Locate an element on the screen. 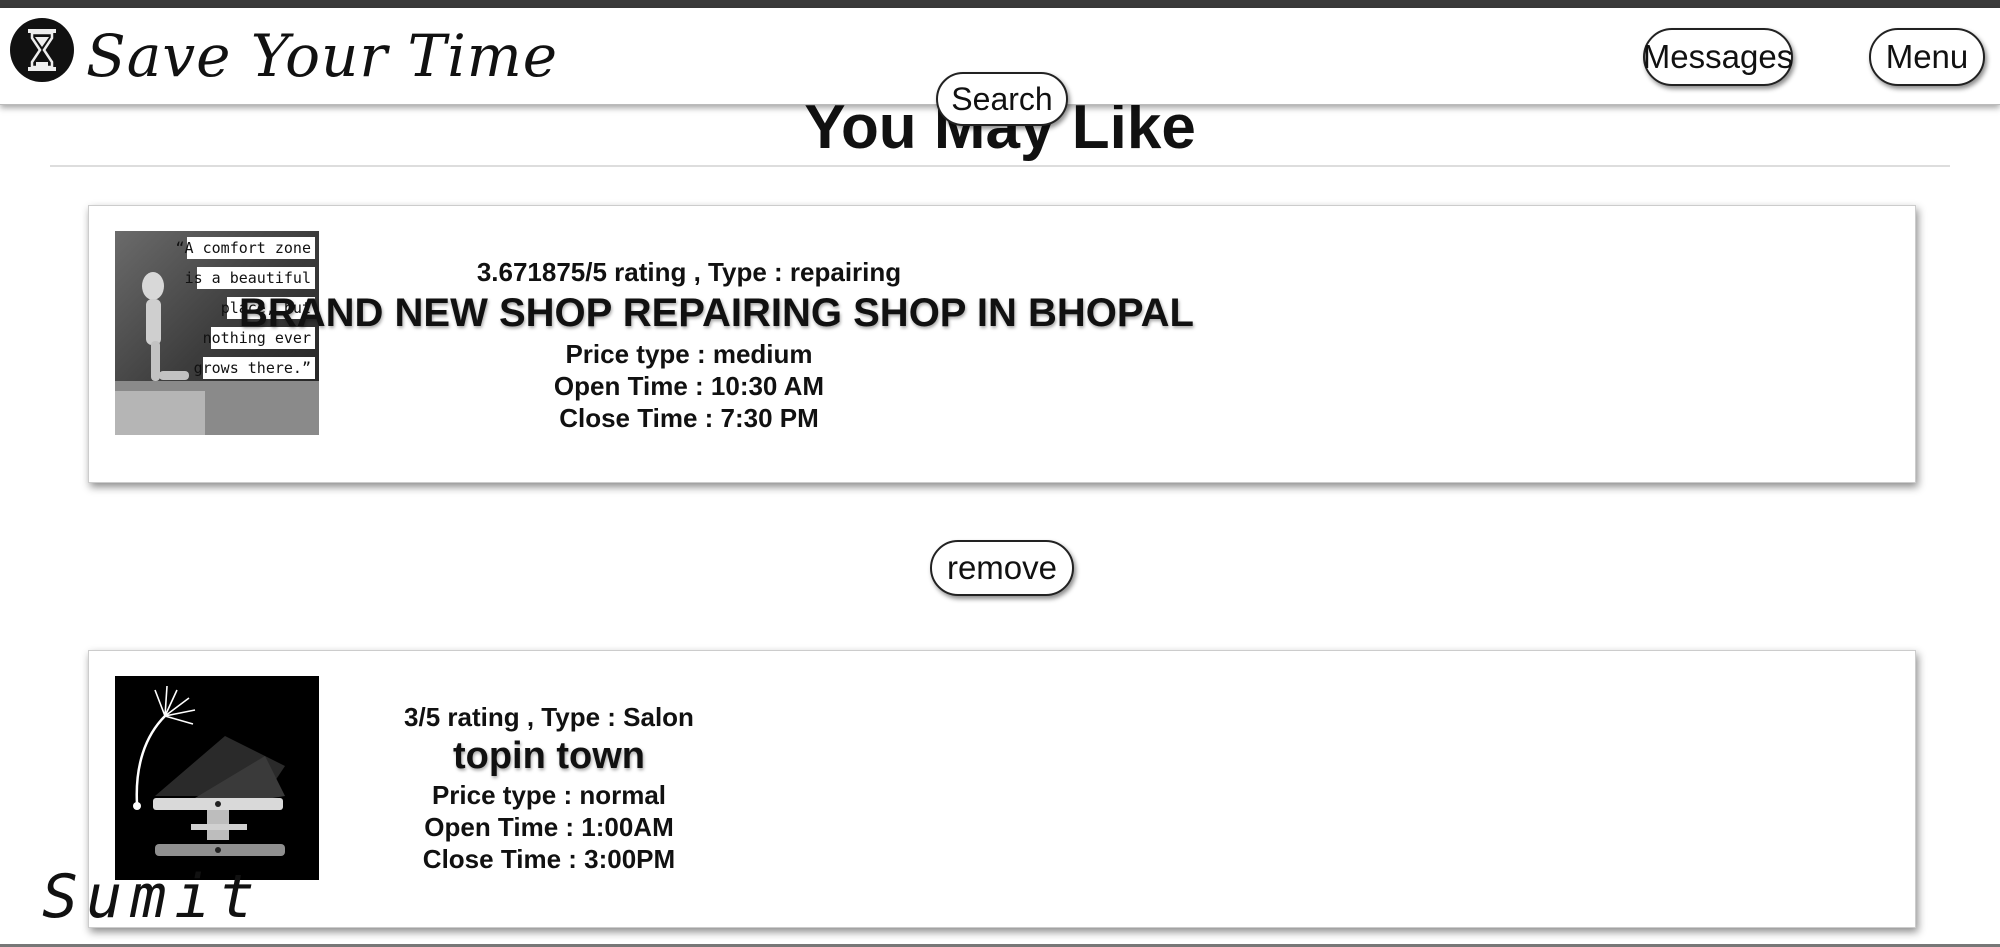 The height and width of the screenshot is (947, 2000). brand-title: Save Your Time is located at coordinates (322, 56).